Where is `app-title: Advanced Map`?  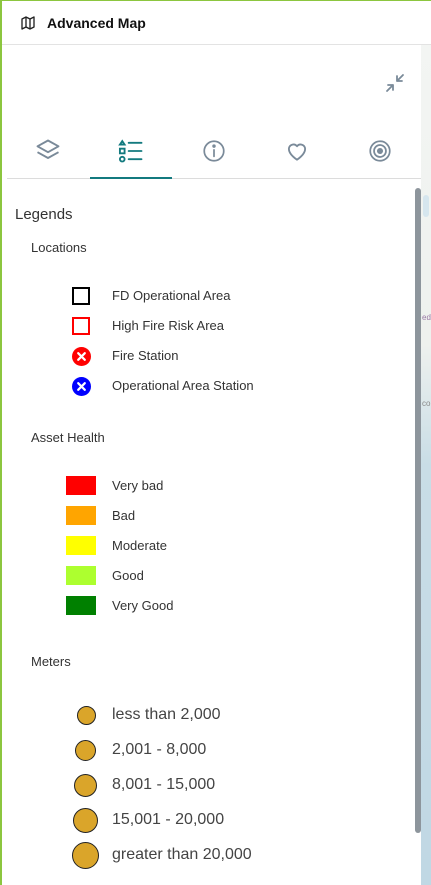
app-title: Advanced Map is located at coordinates (96, 22).